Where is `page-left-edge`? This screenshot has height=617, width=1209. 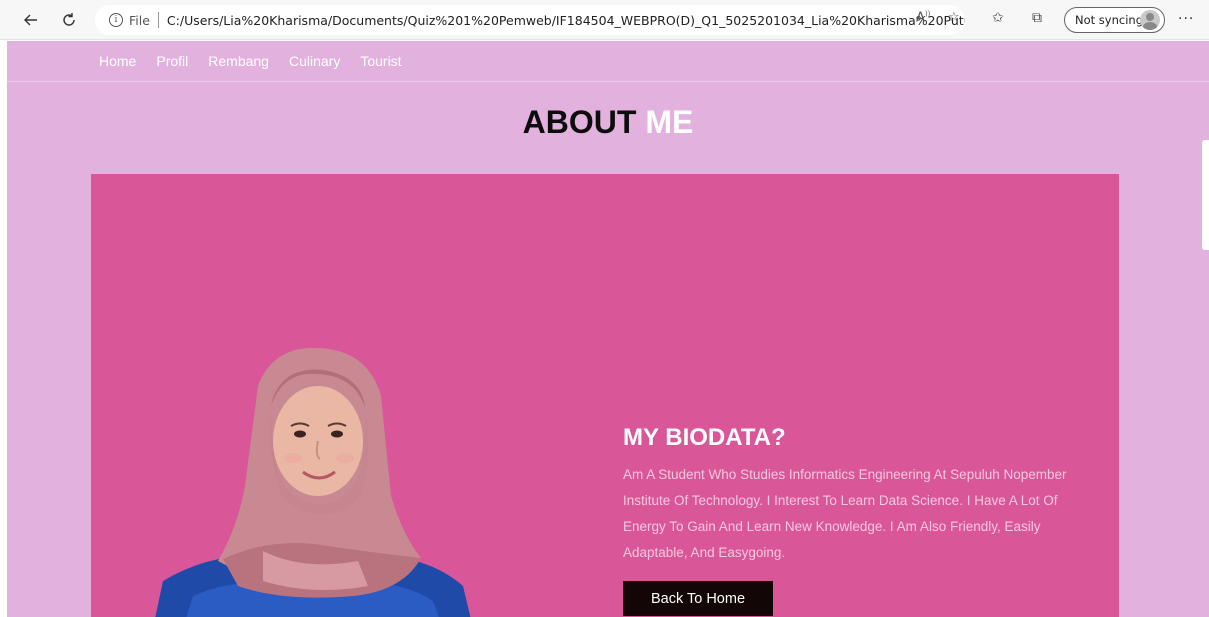 page-left-edge is located at coordinates (3, 329).